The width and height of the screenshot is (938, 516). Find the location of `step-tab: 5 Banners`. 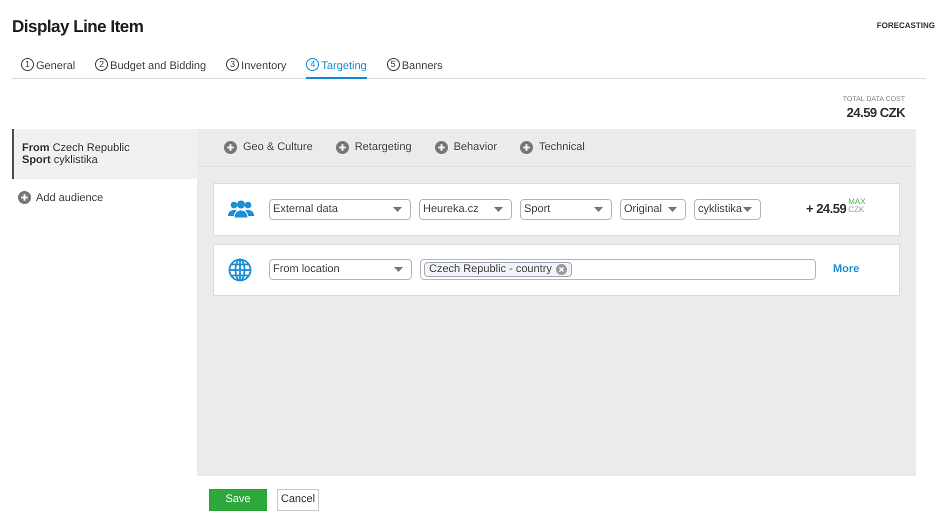

step-tab: 5 Banners is located at coordinates (414, 68).